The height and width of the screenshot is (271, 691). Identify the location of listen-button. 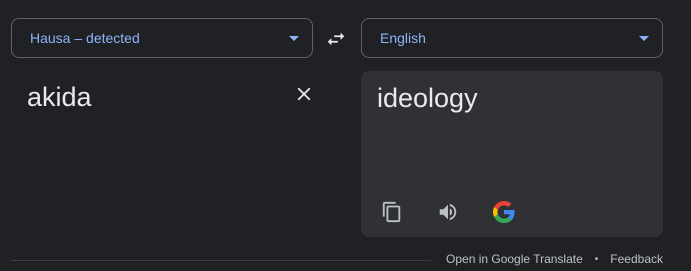
(448, 212).